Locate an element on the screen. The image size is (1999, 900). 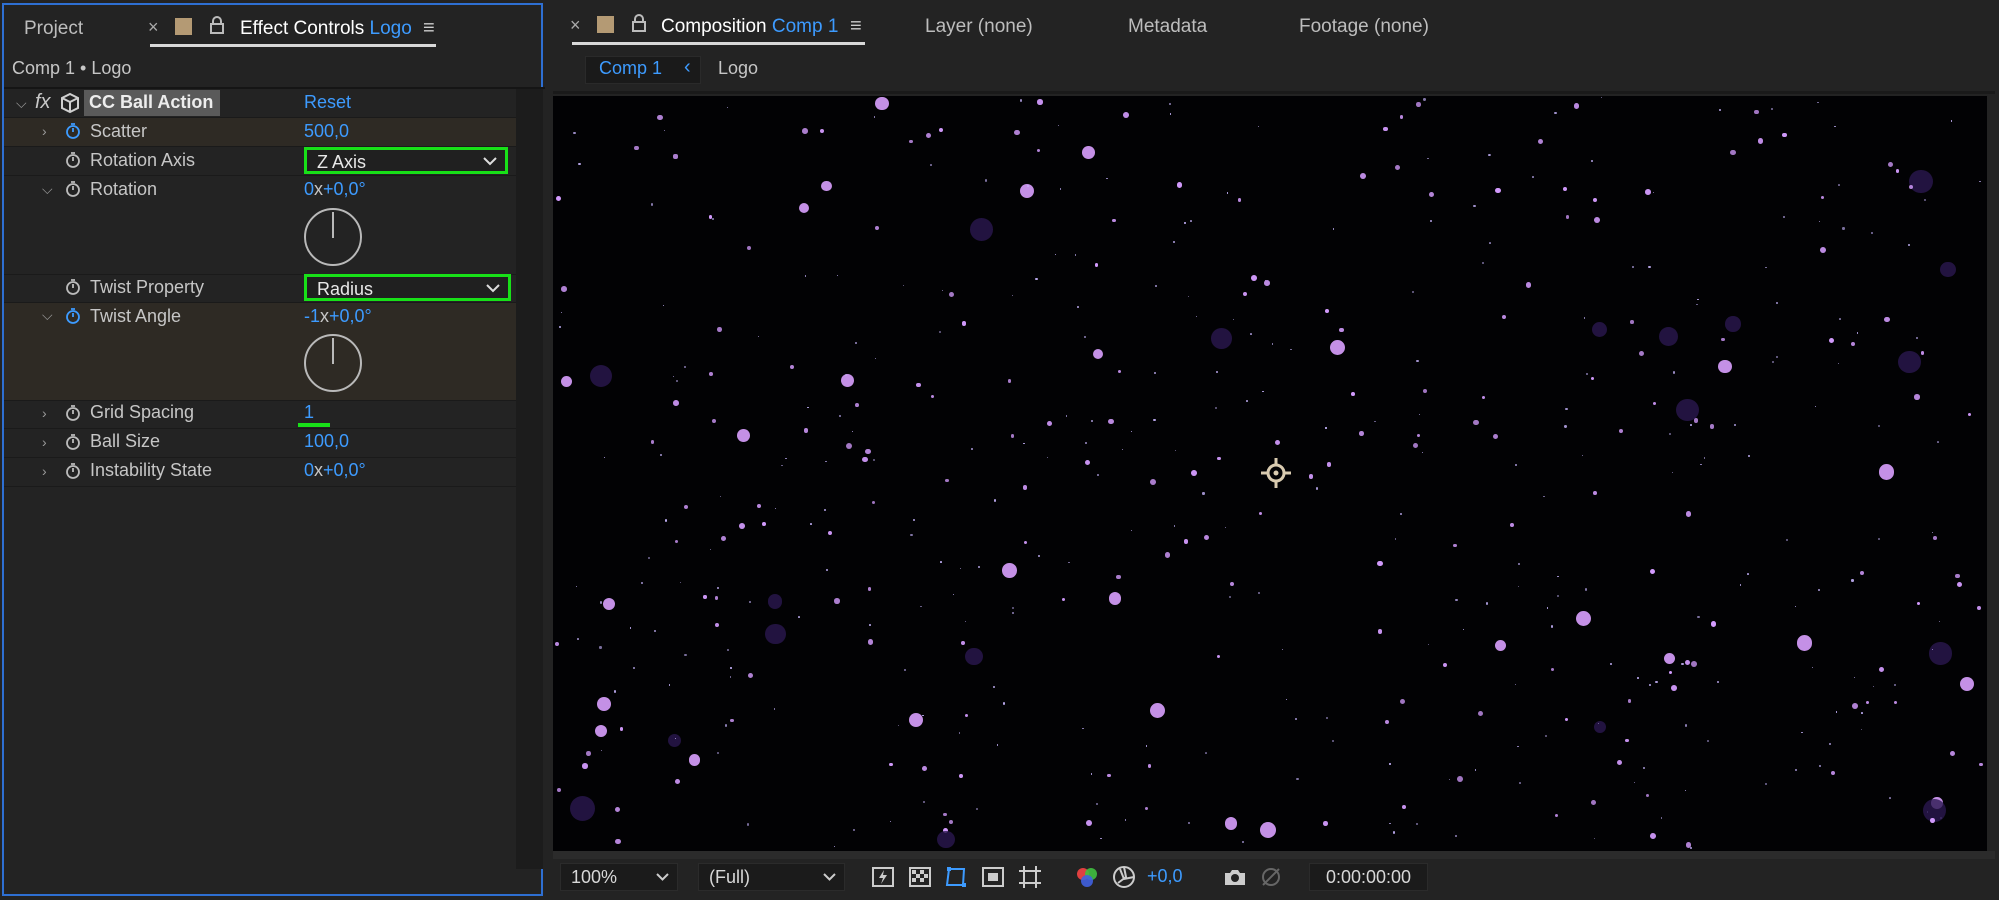
rotation-dial is located at coordinates (333, 237).